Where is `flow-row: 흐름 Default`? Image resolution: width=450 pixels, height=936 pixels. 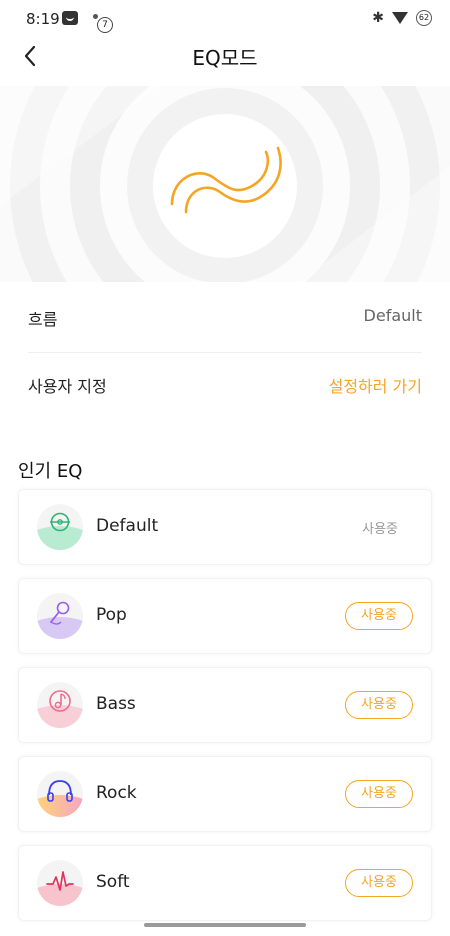 flow-row: 흐름 Default is located at coordinates (225, 319).